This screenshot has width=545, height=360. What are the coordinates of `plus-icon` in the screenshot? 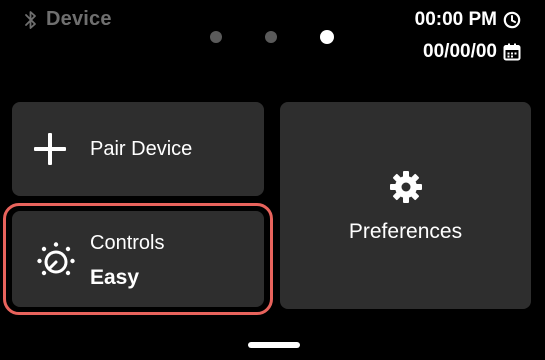 It's located at (50, 149).